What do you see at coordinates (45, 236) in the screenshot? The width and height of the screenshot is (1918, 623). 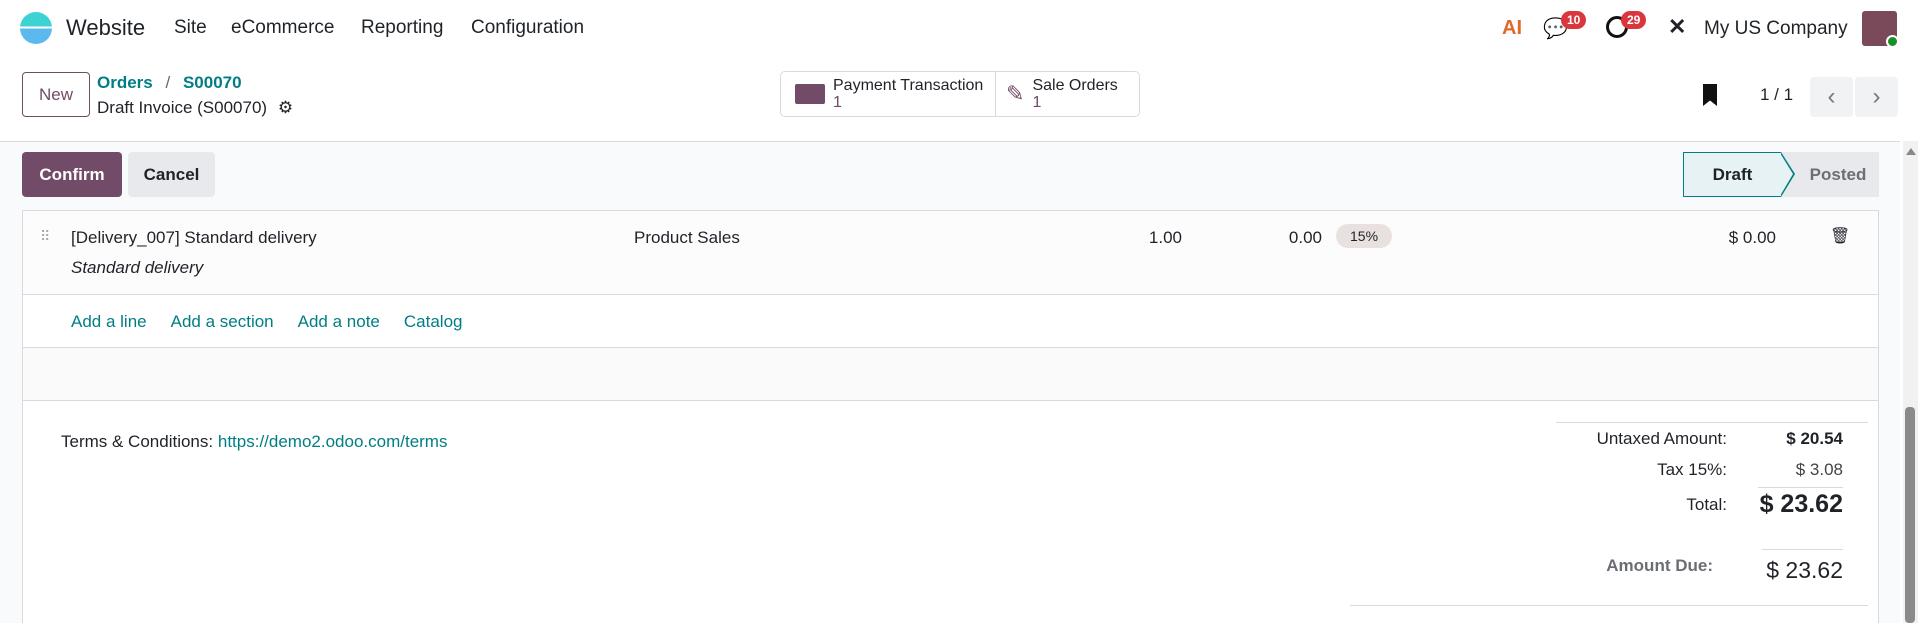 I see `drag-handle-icon: ⠿` at bounding box center [45, 236].